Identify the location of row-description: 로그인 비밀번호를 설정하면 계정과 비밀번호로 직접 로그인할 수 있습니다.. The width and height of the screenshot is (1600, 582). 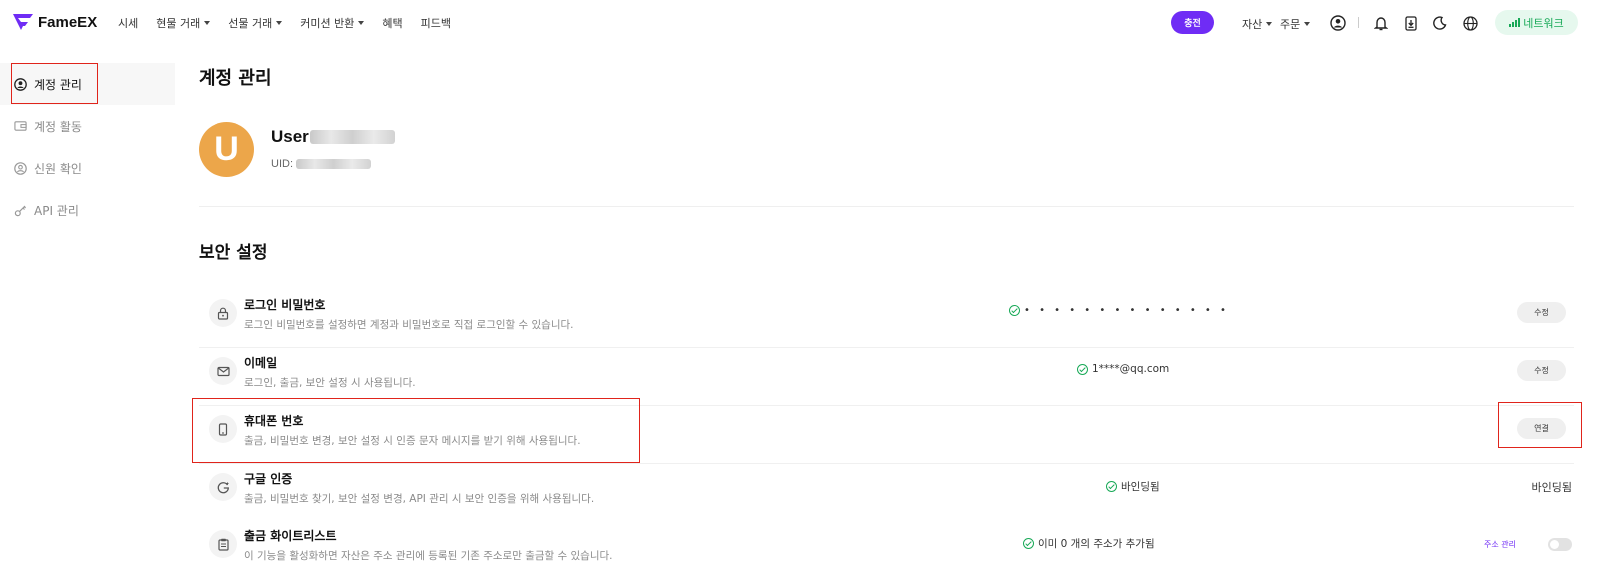
(409, 325).